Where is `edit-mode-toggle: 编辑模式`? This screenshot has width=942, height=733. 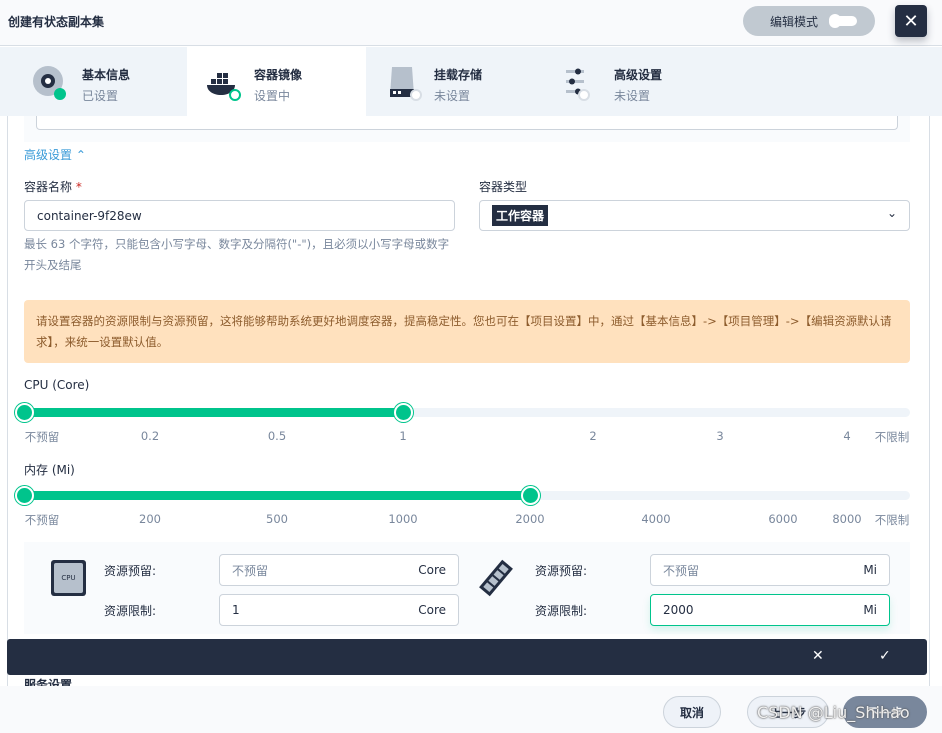 edit-mode-toggle: 编辑模式 is located at coordinates (809, 21).